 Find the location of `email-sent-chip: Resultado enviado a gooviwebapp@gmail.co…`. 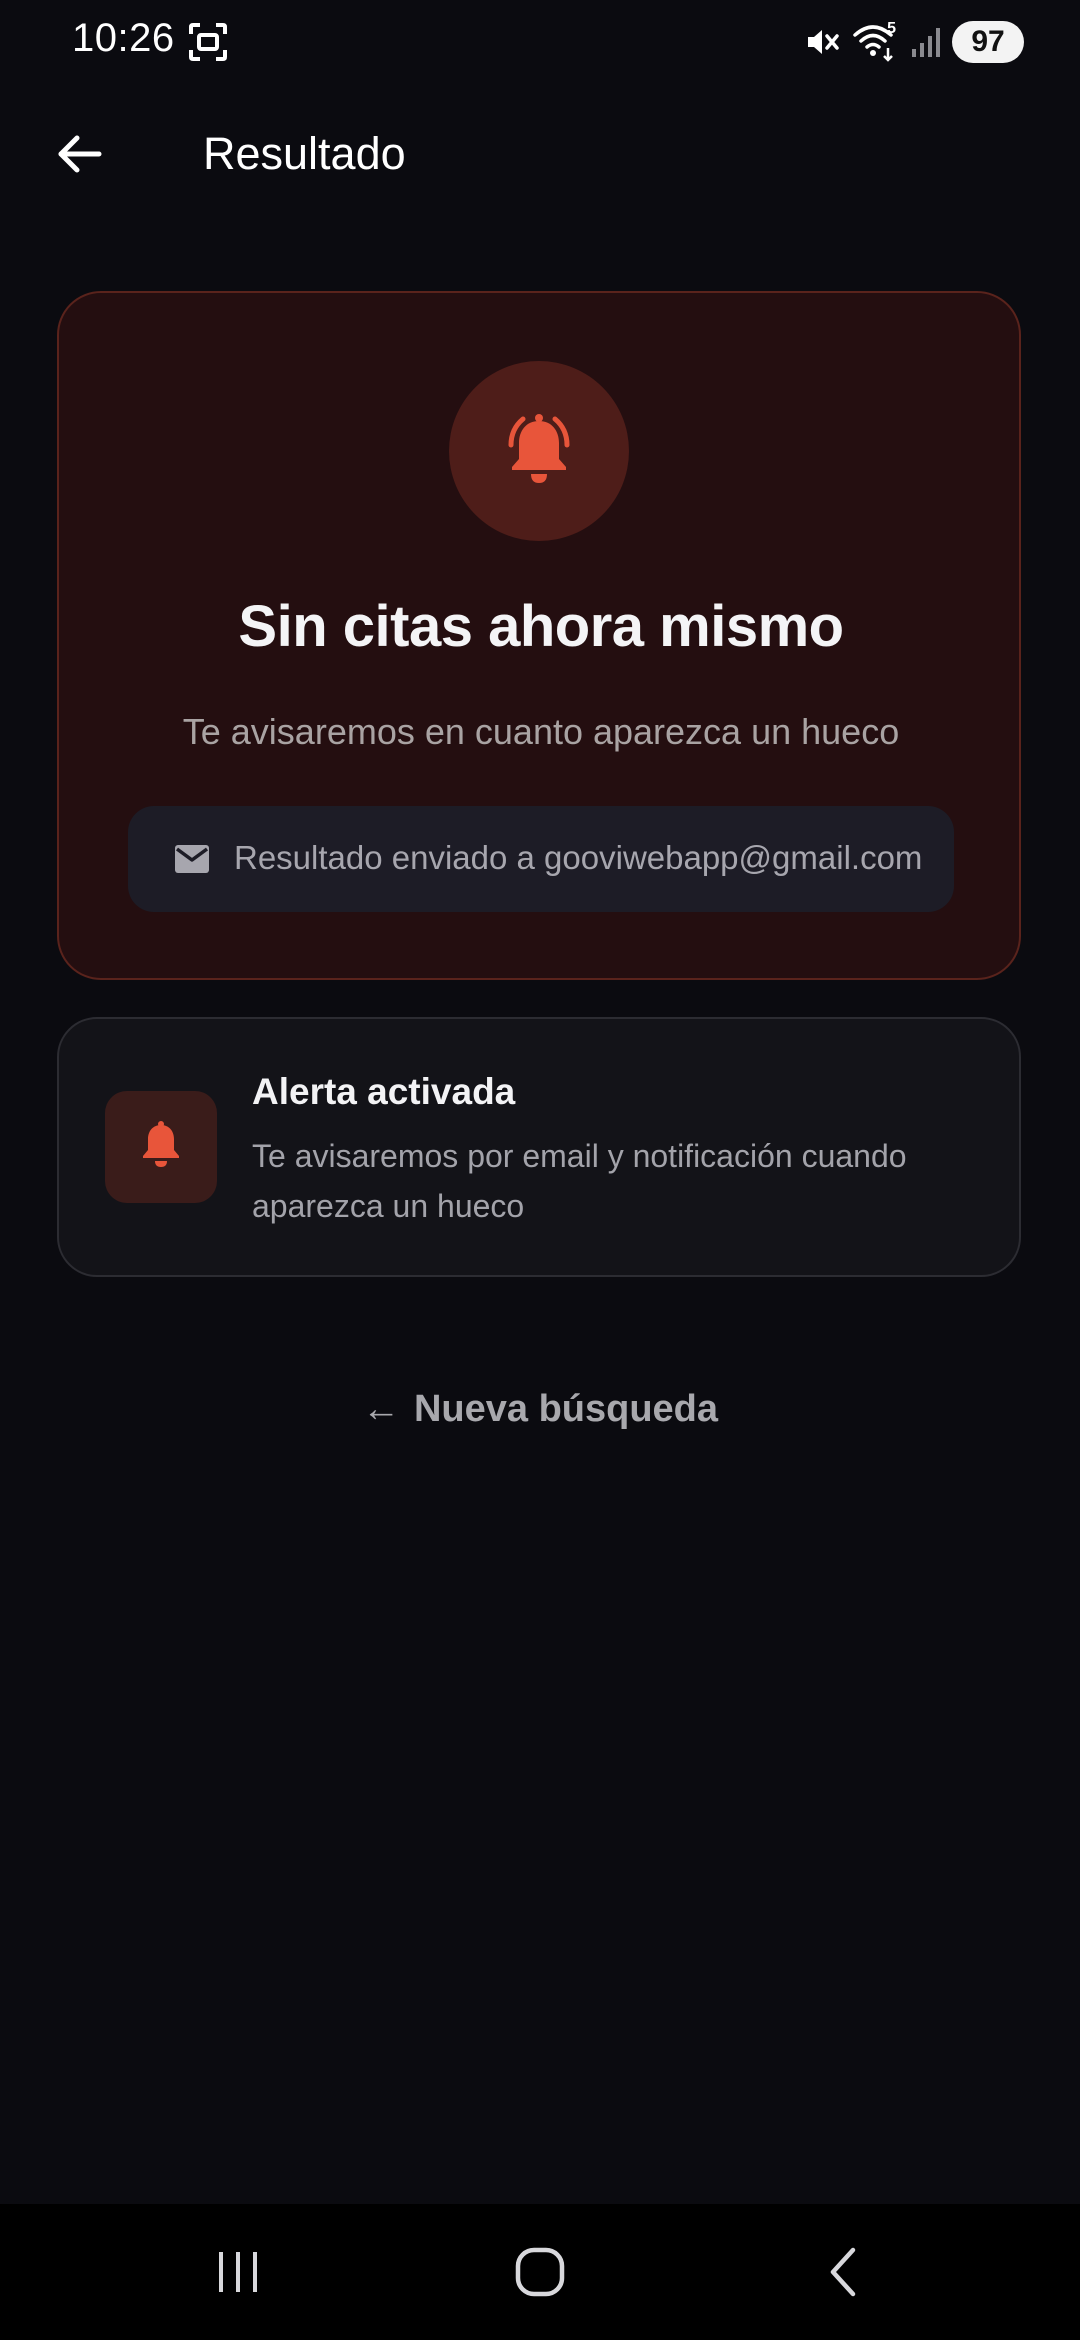

email-sent-chip: Resultado enviado a gooviwebapp@gmail.co… is located at coordinates (541, 859).